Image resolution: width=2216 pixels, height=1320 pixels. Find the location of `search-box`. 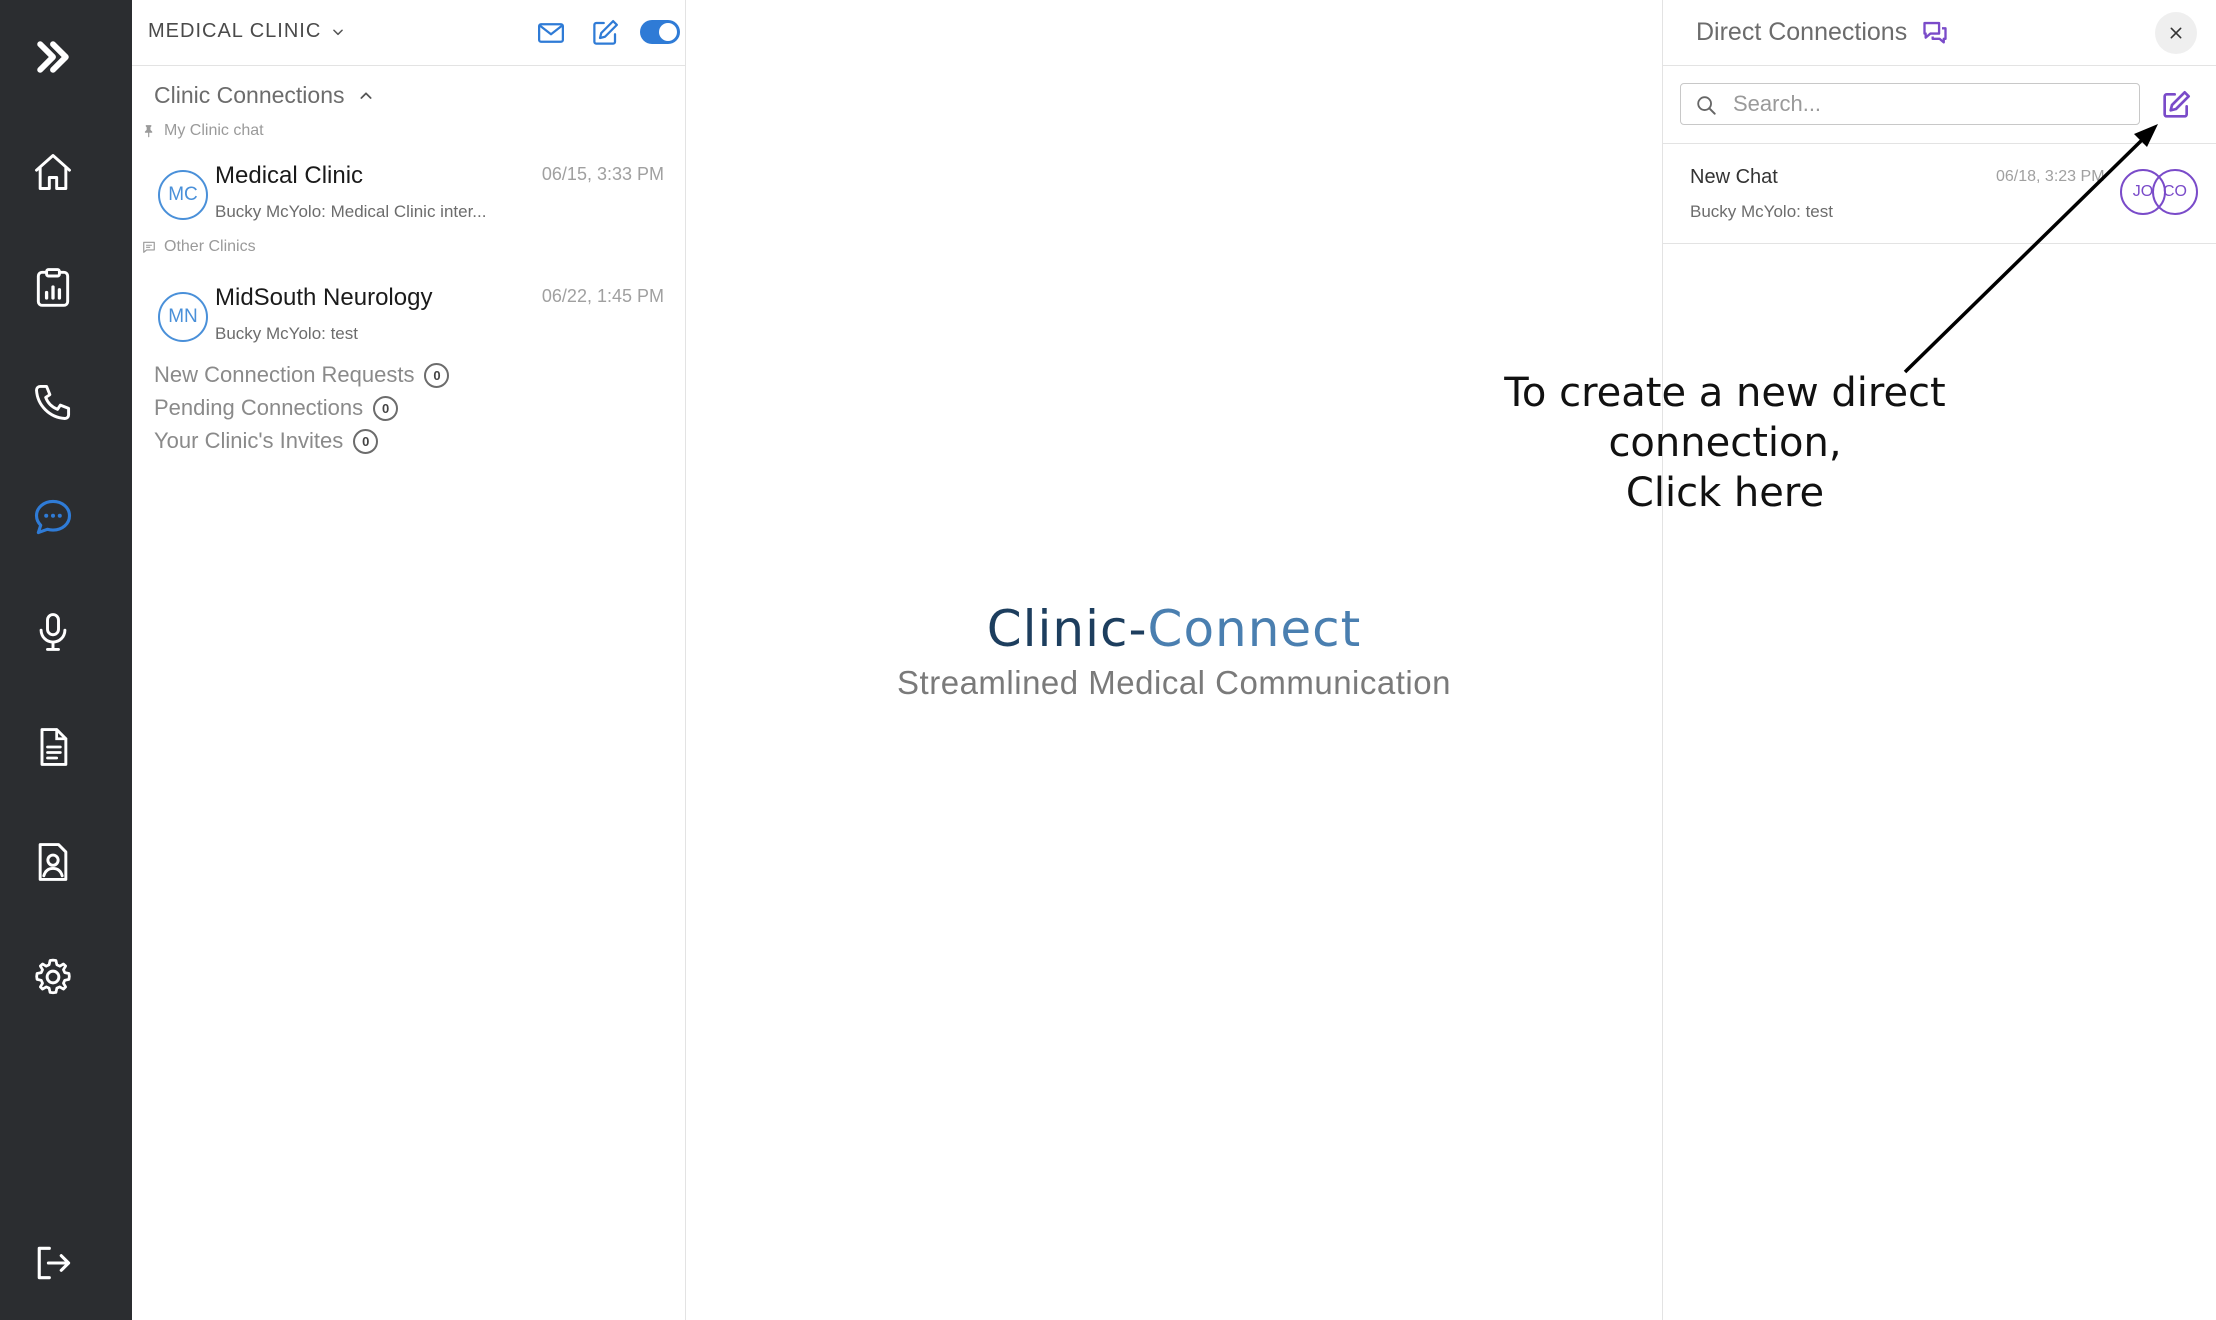

search-box is located at coordinates (1910, 104).